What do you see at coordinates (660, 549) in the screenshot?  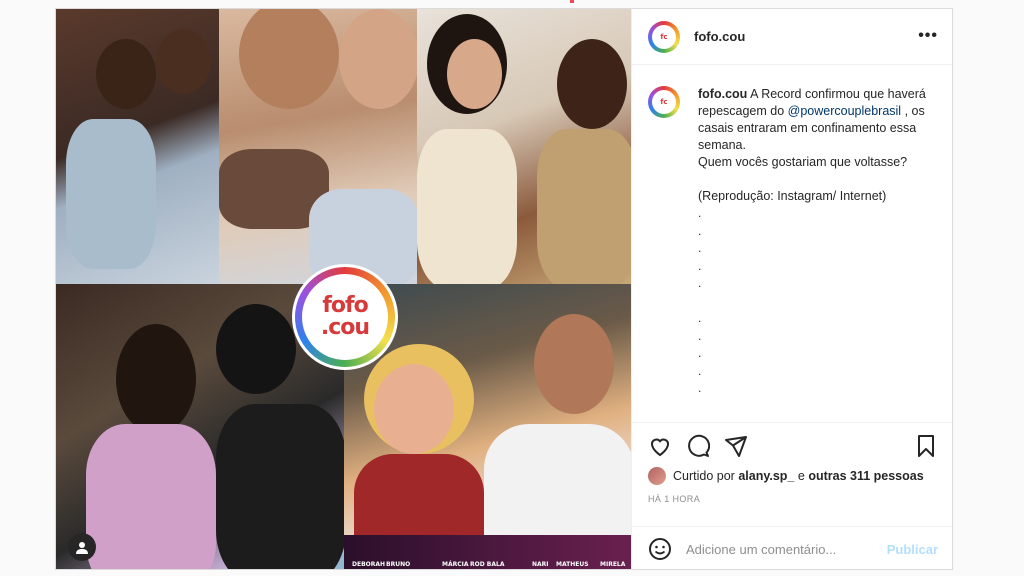 I see `emoji-icon` at bounding box center [660, 549].